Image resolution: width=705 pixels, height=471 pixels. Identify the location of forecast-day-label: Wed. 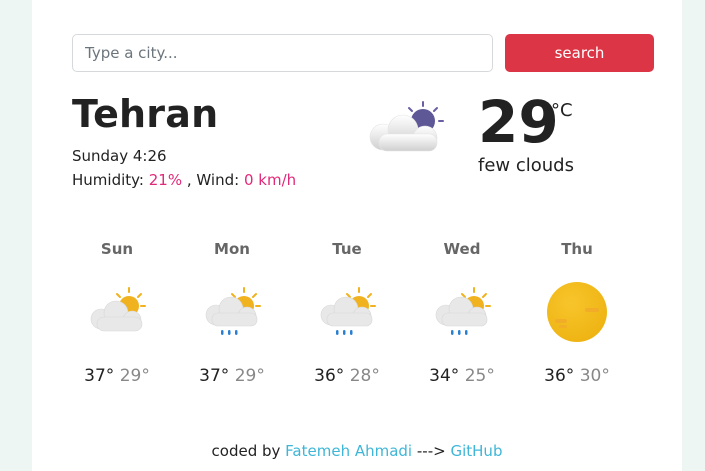
(462, 249).